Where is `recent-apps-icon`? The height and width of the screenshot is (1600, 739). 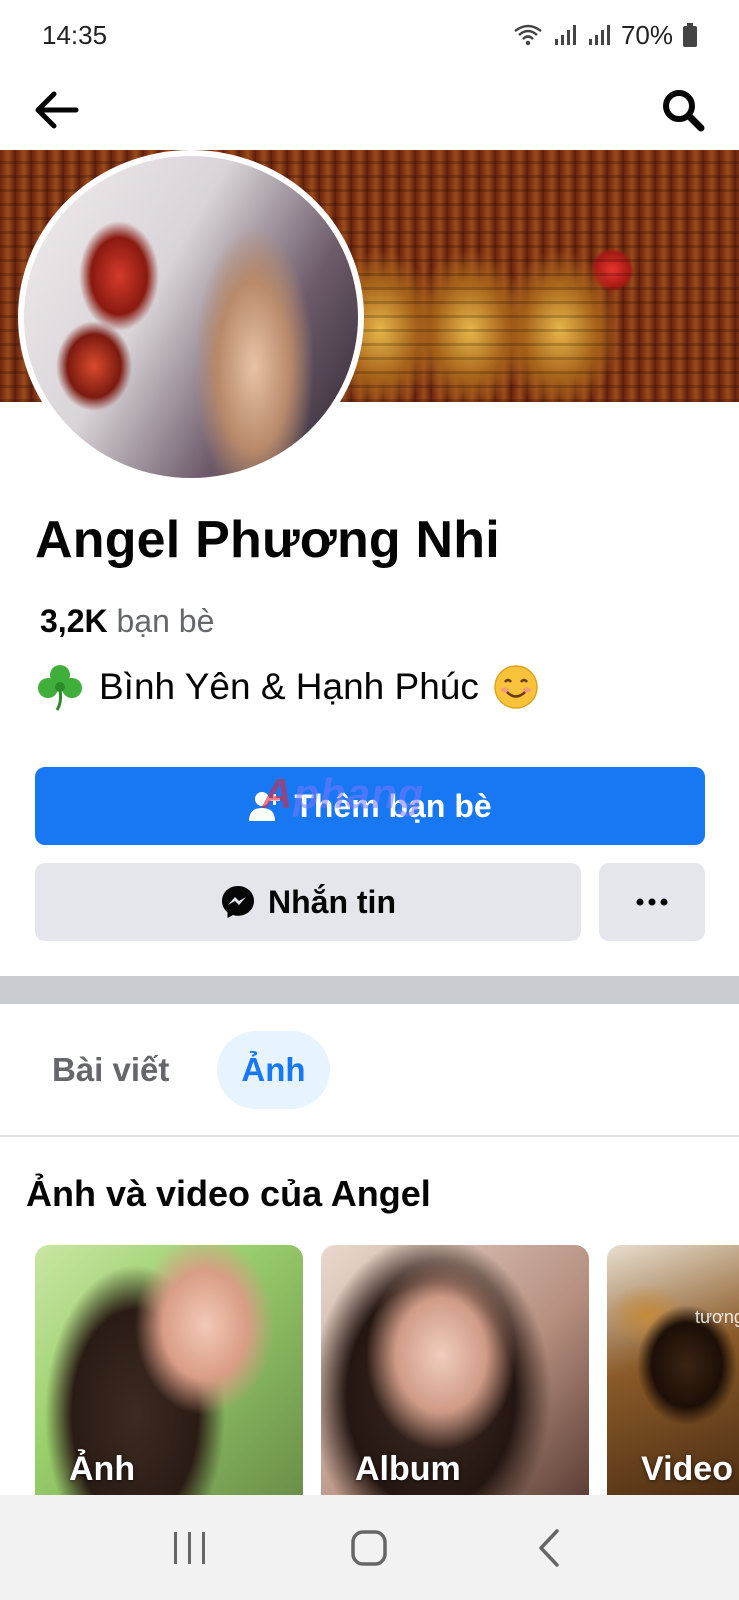 recent-apps-icon is located at coordinates (189, 1547).